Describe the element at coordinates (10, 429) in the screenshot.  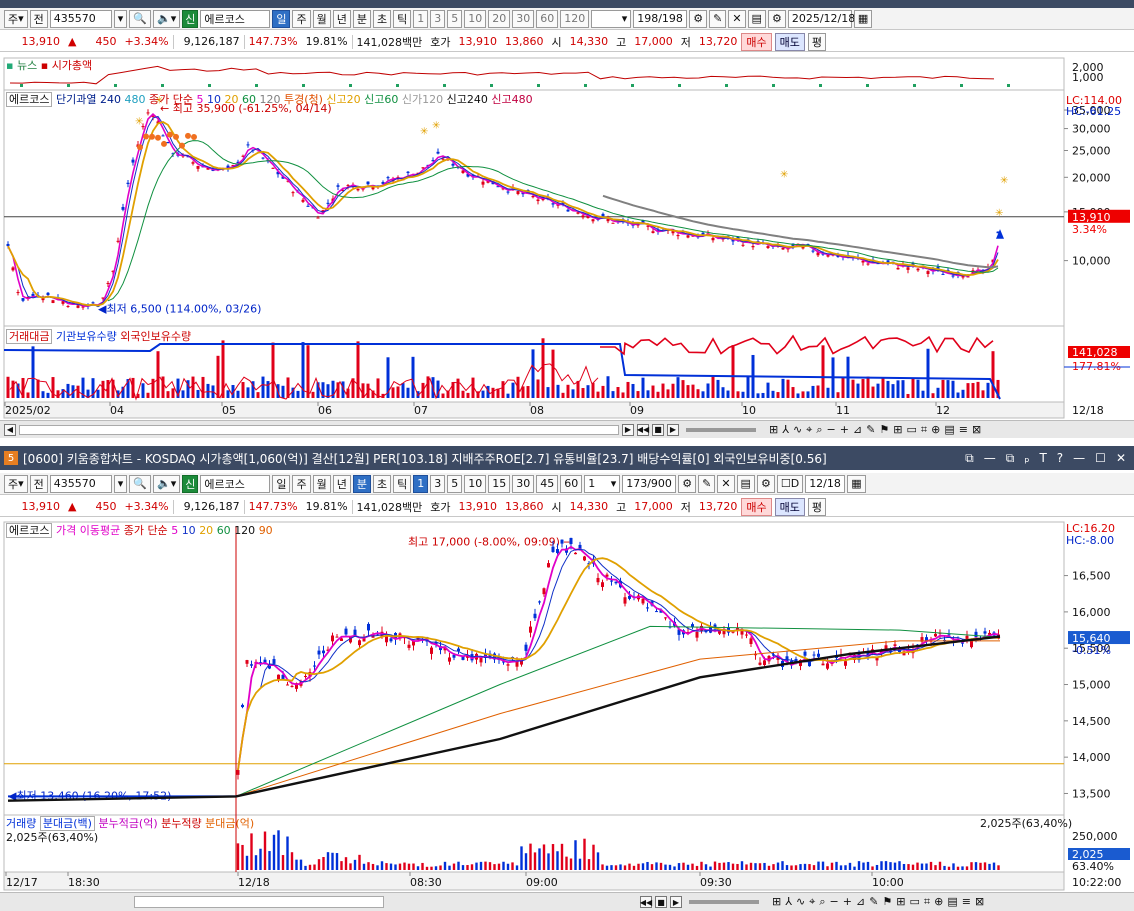
I see `scroll-left-icon: ◀` at that location.